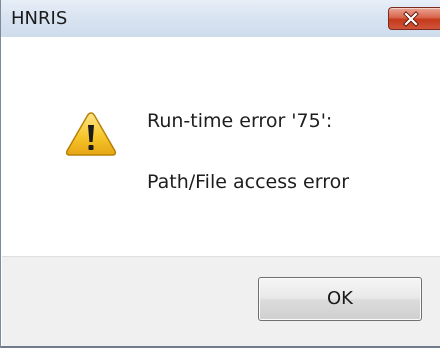  What do you see at coordinates (340, 299) in the screenshot?
I see `ok-button: OK` at bounding box center [340, 299].